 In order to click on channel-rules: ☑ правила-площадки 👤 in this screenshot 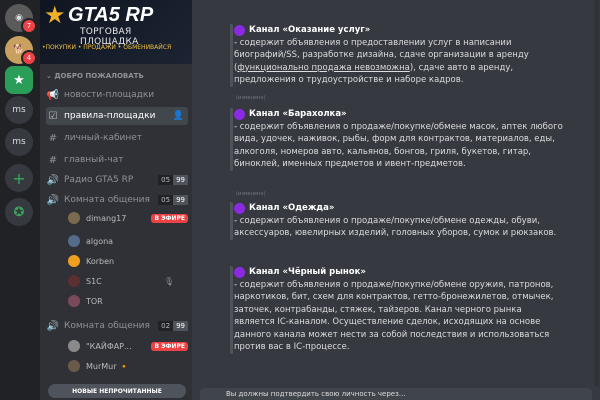, I will do `click(117, 116)`.